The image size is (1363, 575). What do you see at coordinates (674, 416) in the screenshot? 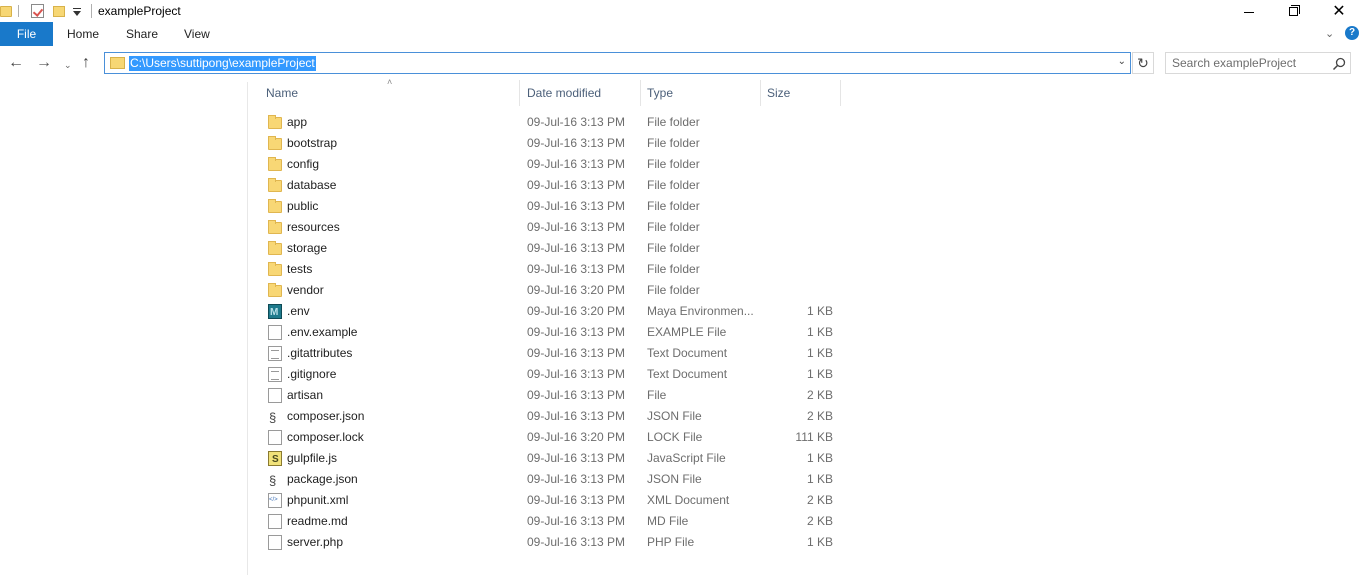
I see `file-type: JSON File` at bounding box center [674, 416].